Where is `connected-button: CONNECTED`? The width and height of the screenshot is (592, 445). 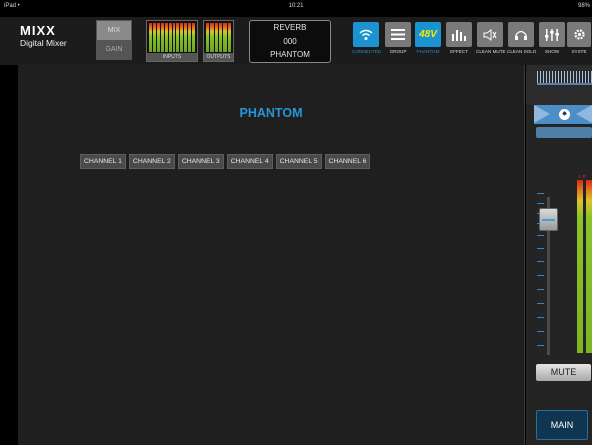 connected-button: CONNECTED is located at coordinates (367, 41).